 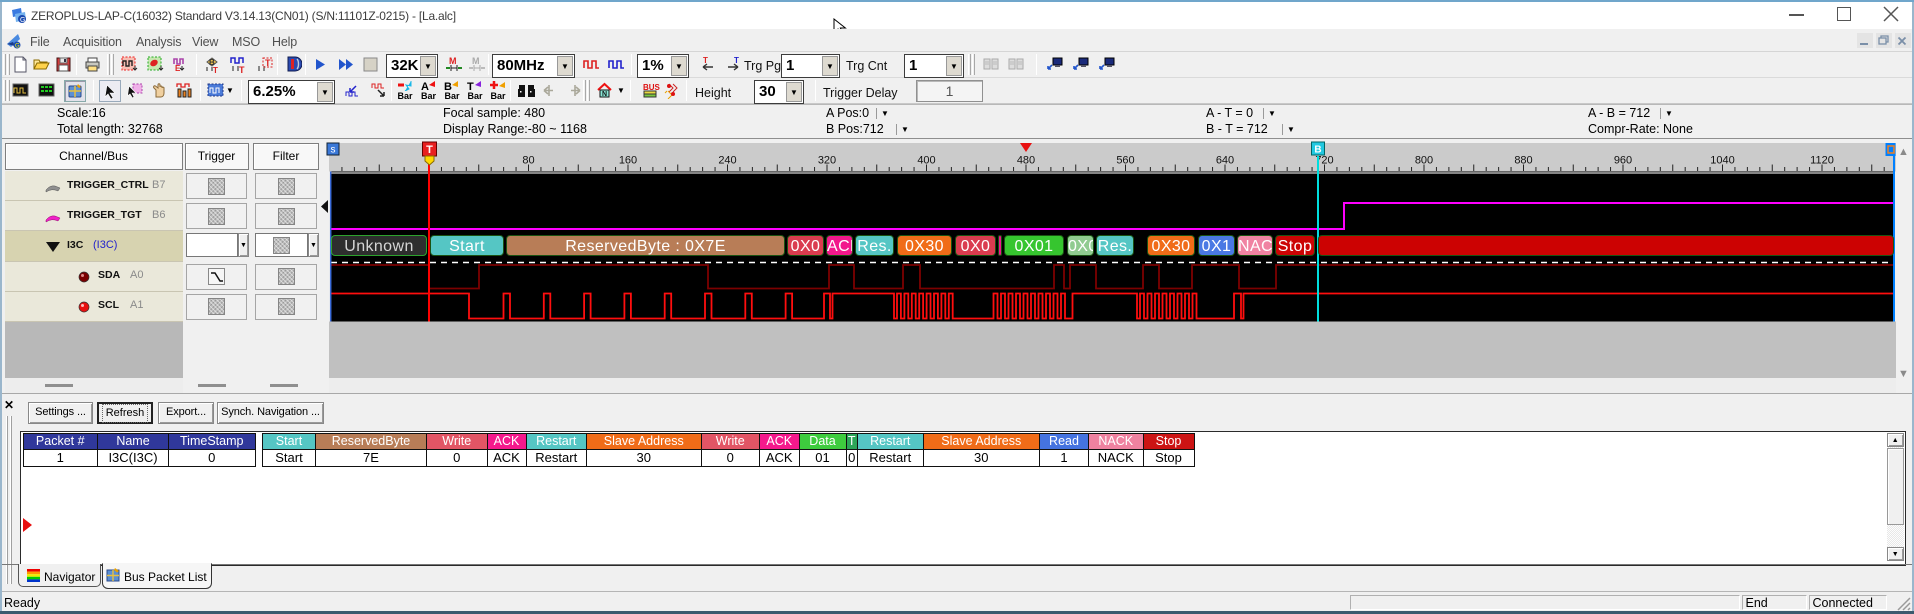 What do you see at coordinates (727, 161) in the screenshot?
I see `svg-text: 240` at bounding box center [727, 161].